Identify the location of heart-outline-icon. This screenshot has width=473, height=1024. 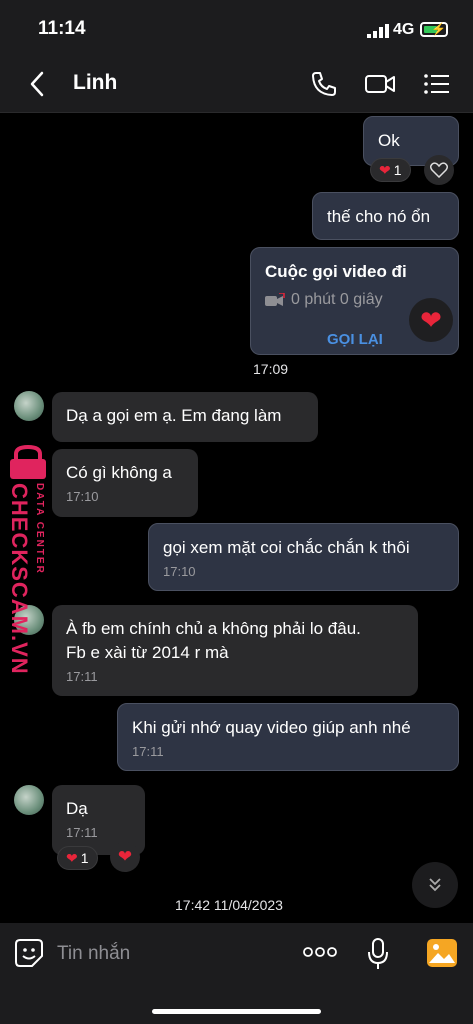
(439, 170).